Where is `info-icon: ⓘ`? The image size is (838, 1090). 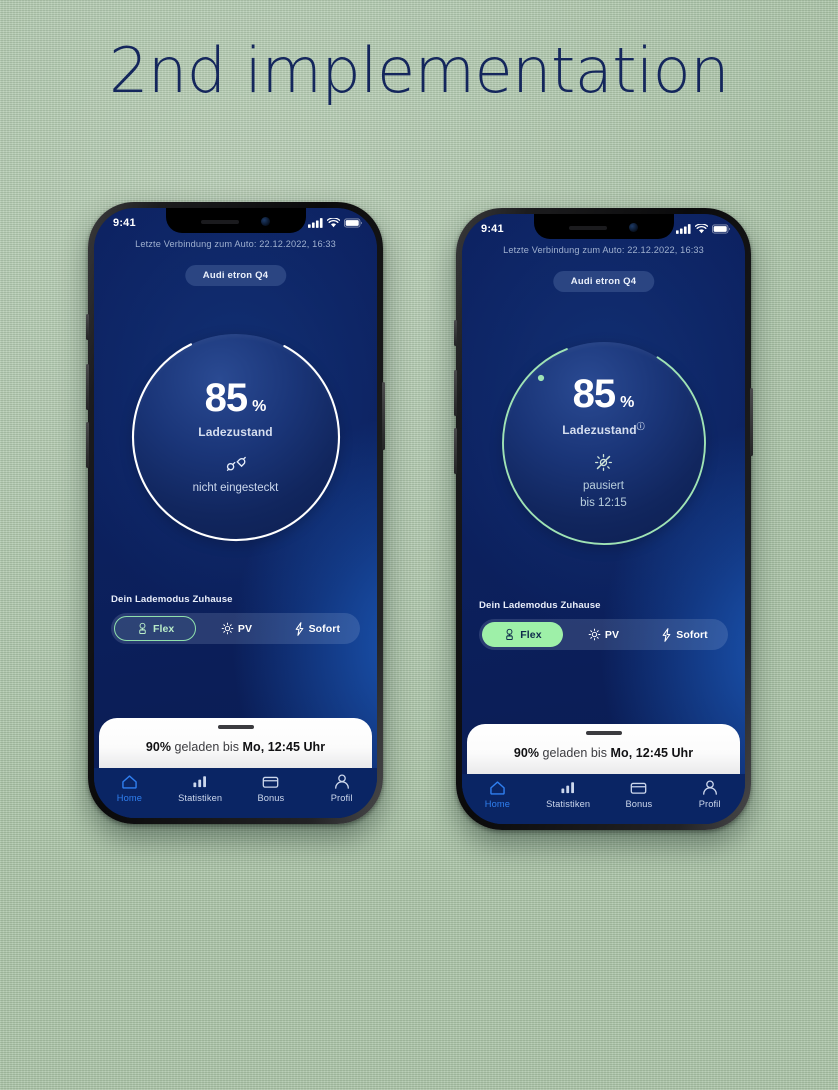
info-icon: ⓘ is located at coordinates (641, 426).